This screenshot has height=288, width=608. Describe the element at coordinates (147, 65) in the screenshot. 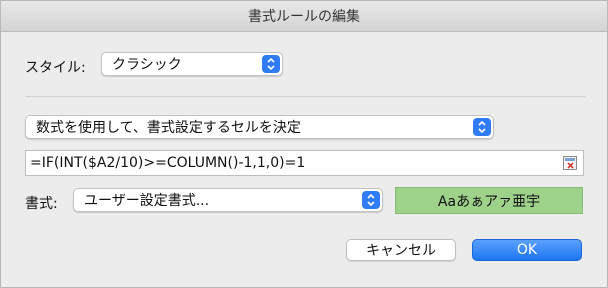

I see `style-popup-value: クラシック` at that location.